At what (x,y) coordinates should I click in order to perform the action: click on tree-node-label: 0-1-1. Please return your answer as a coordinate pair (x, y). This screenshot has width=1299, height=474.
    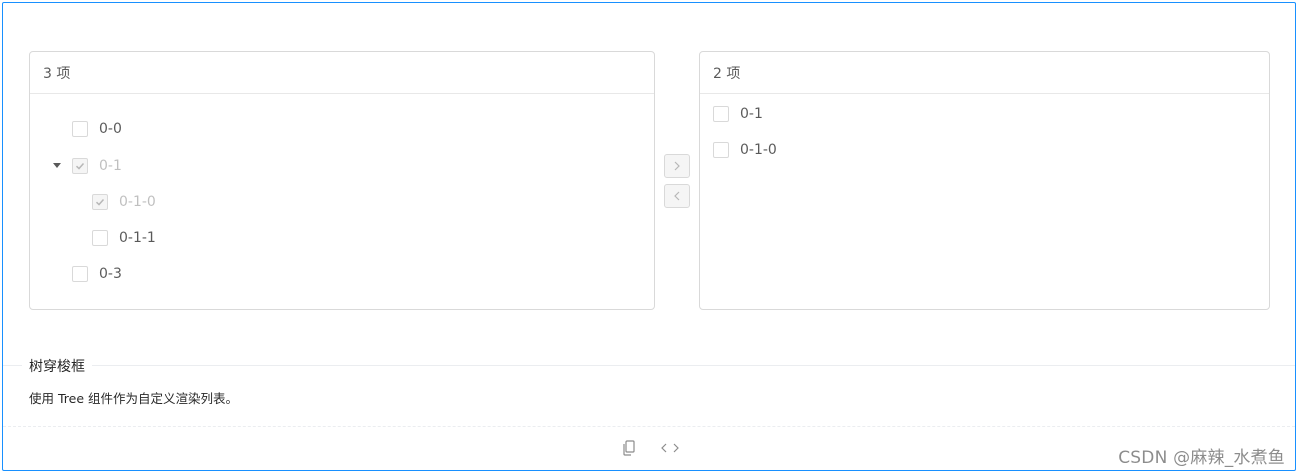
    Looking at the image, I should click on (137, 238).